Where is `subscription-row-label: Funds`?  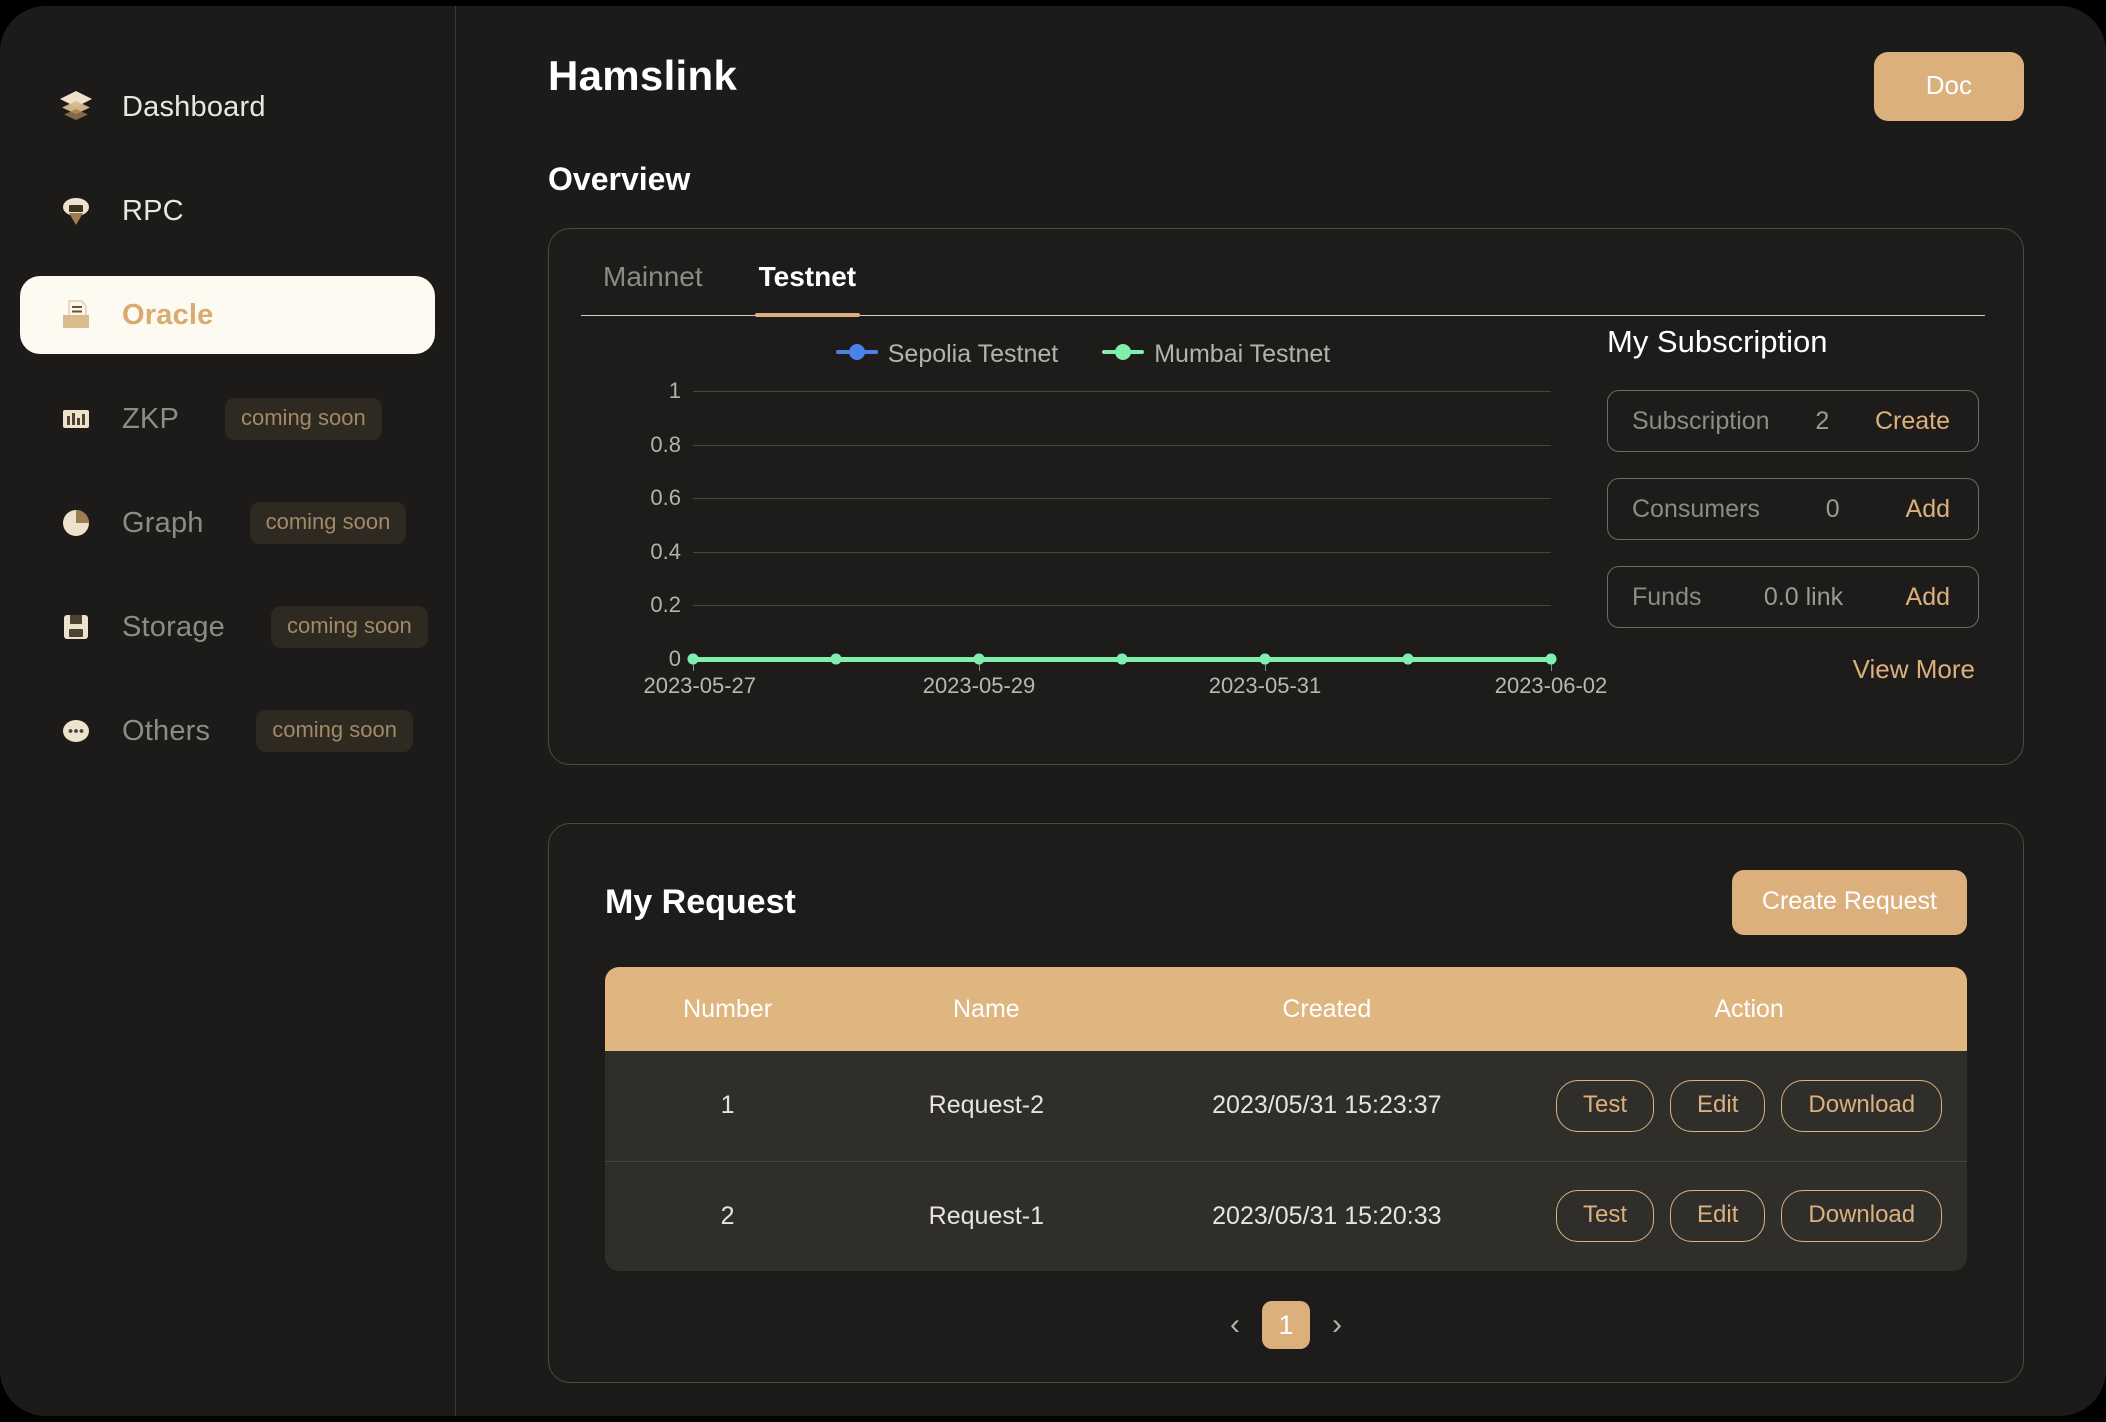
subscription-row-label: Funds is located at coordinates (1667, 596).